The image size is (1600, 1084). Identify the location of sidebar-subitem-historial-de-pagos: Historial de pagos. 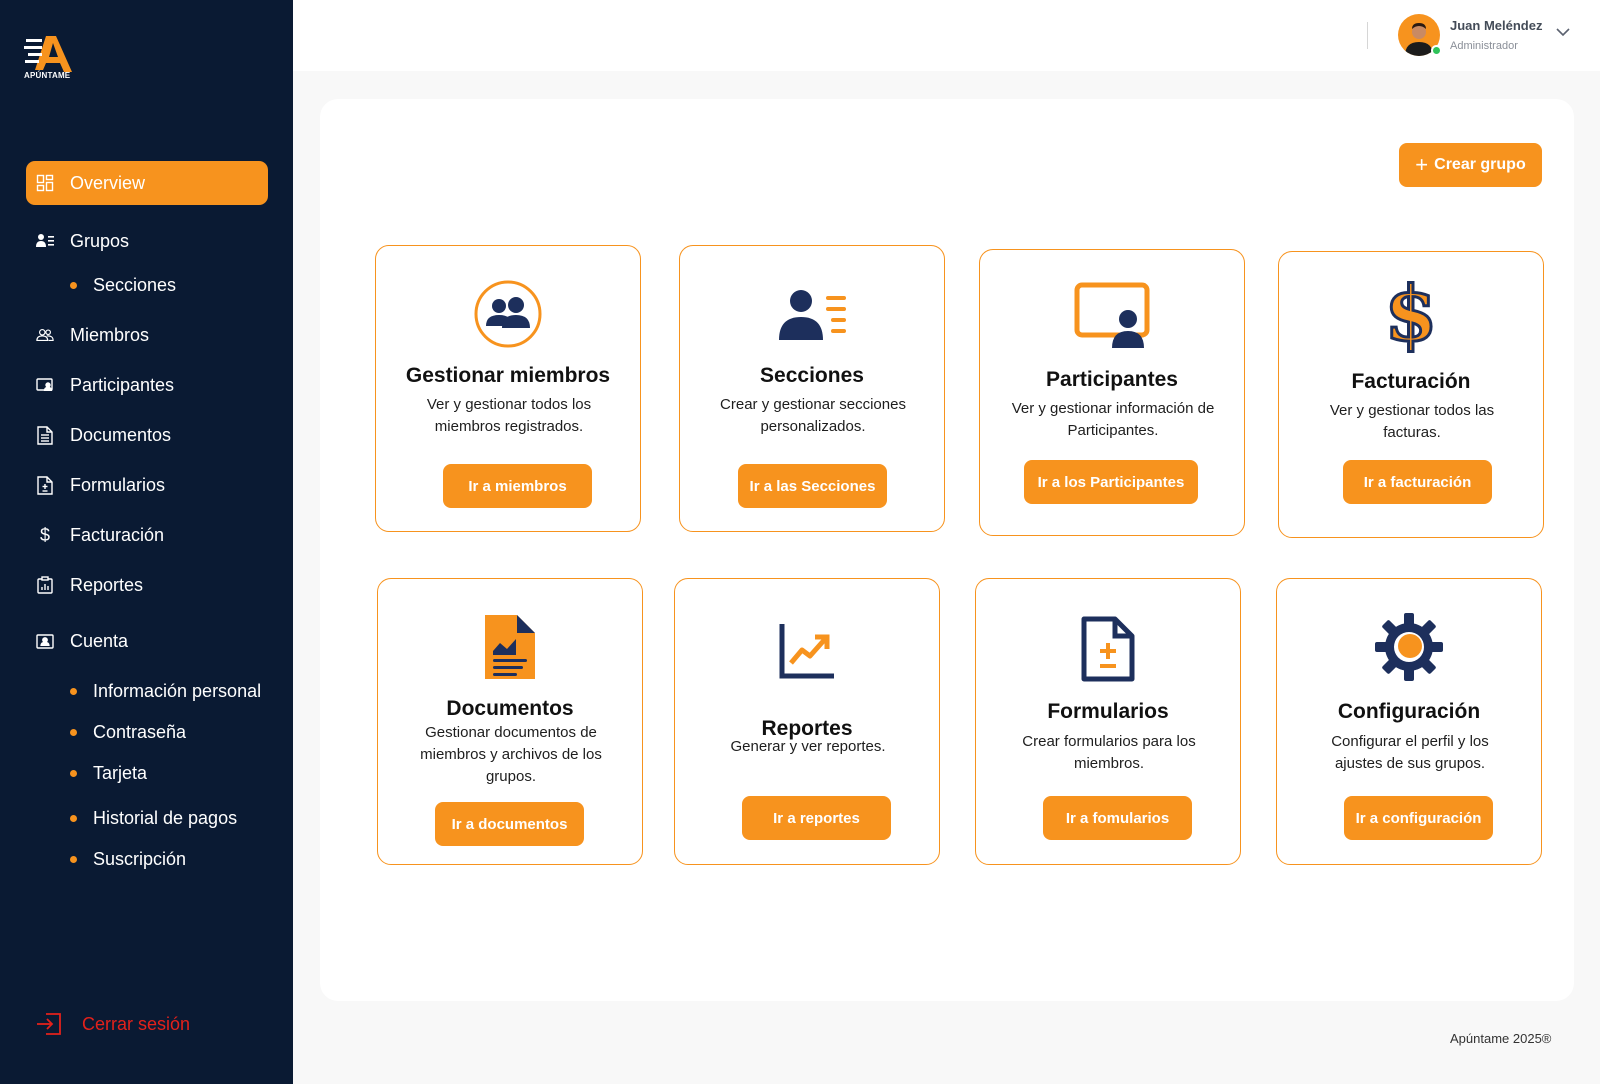
(153, 818).